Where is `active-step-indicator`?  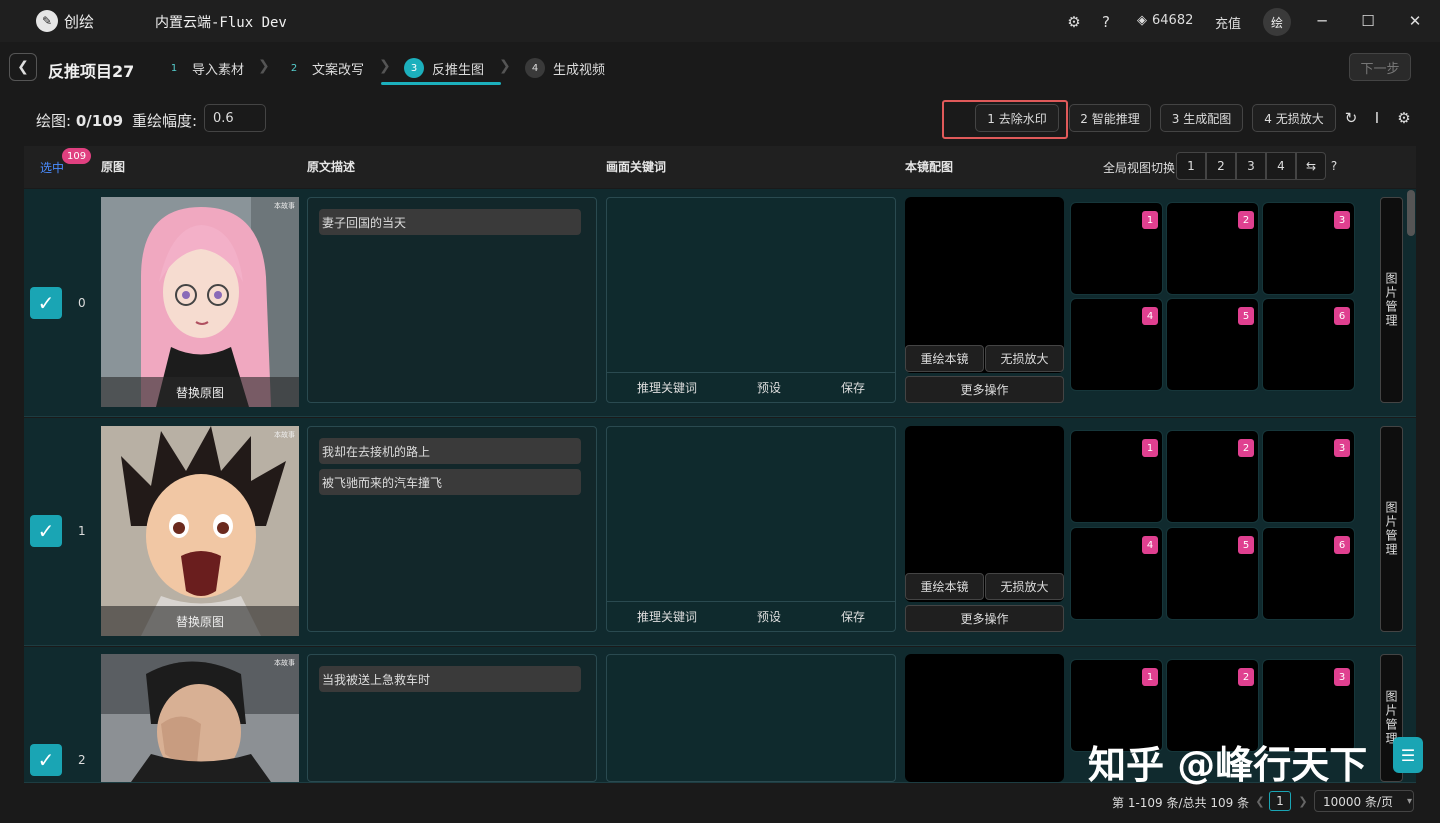 active-step-indicator is located at coordinates (441, 83).